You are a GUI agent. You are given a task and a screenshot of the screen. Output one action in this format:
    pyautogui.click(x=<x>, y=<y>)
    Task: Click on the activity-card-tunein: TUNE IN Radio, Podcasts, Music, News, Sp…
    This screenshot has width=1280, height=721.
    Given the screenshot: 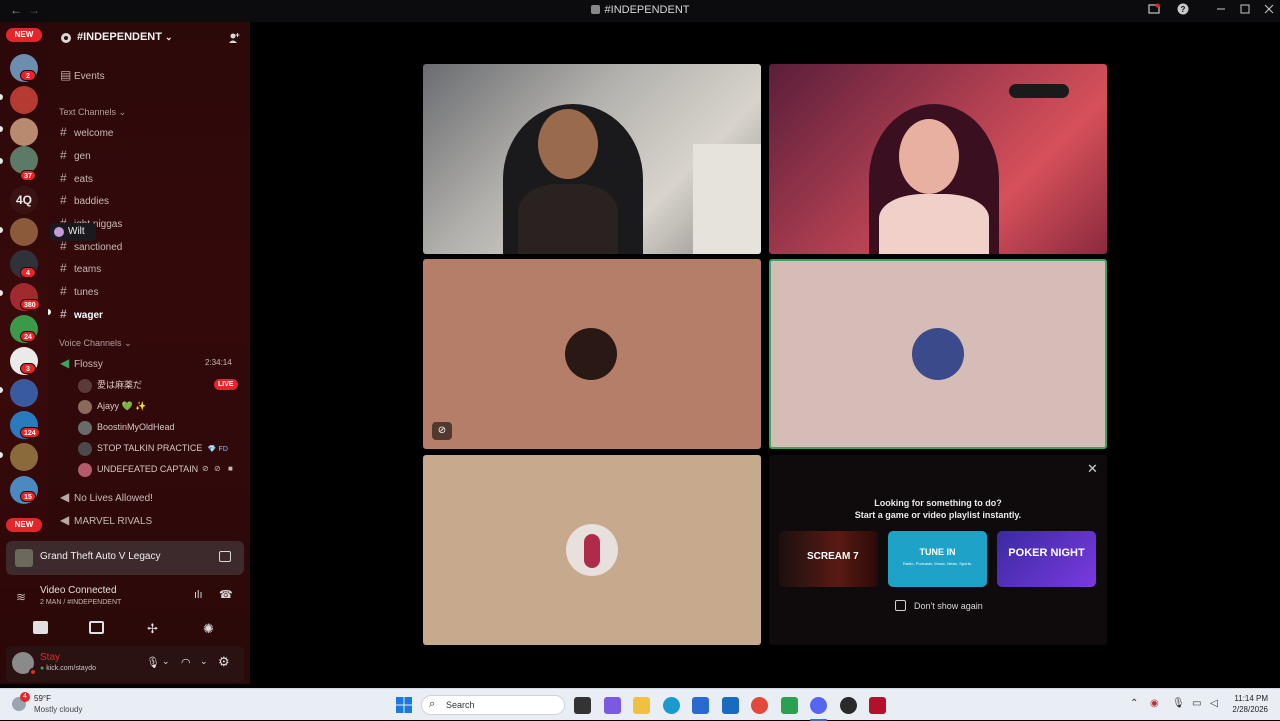 What is the action you would take?
    pyautogui.click(x=937, y=559)
    